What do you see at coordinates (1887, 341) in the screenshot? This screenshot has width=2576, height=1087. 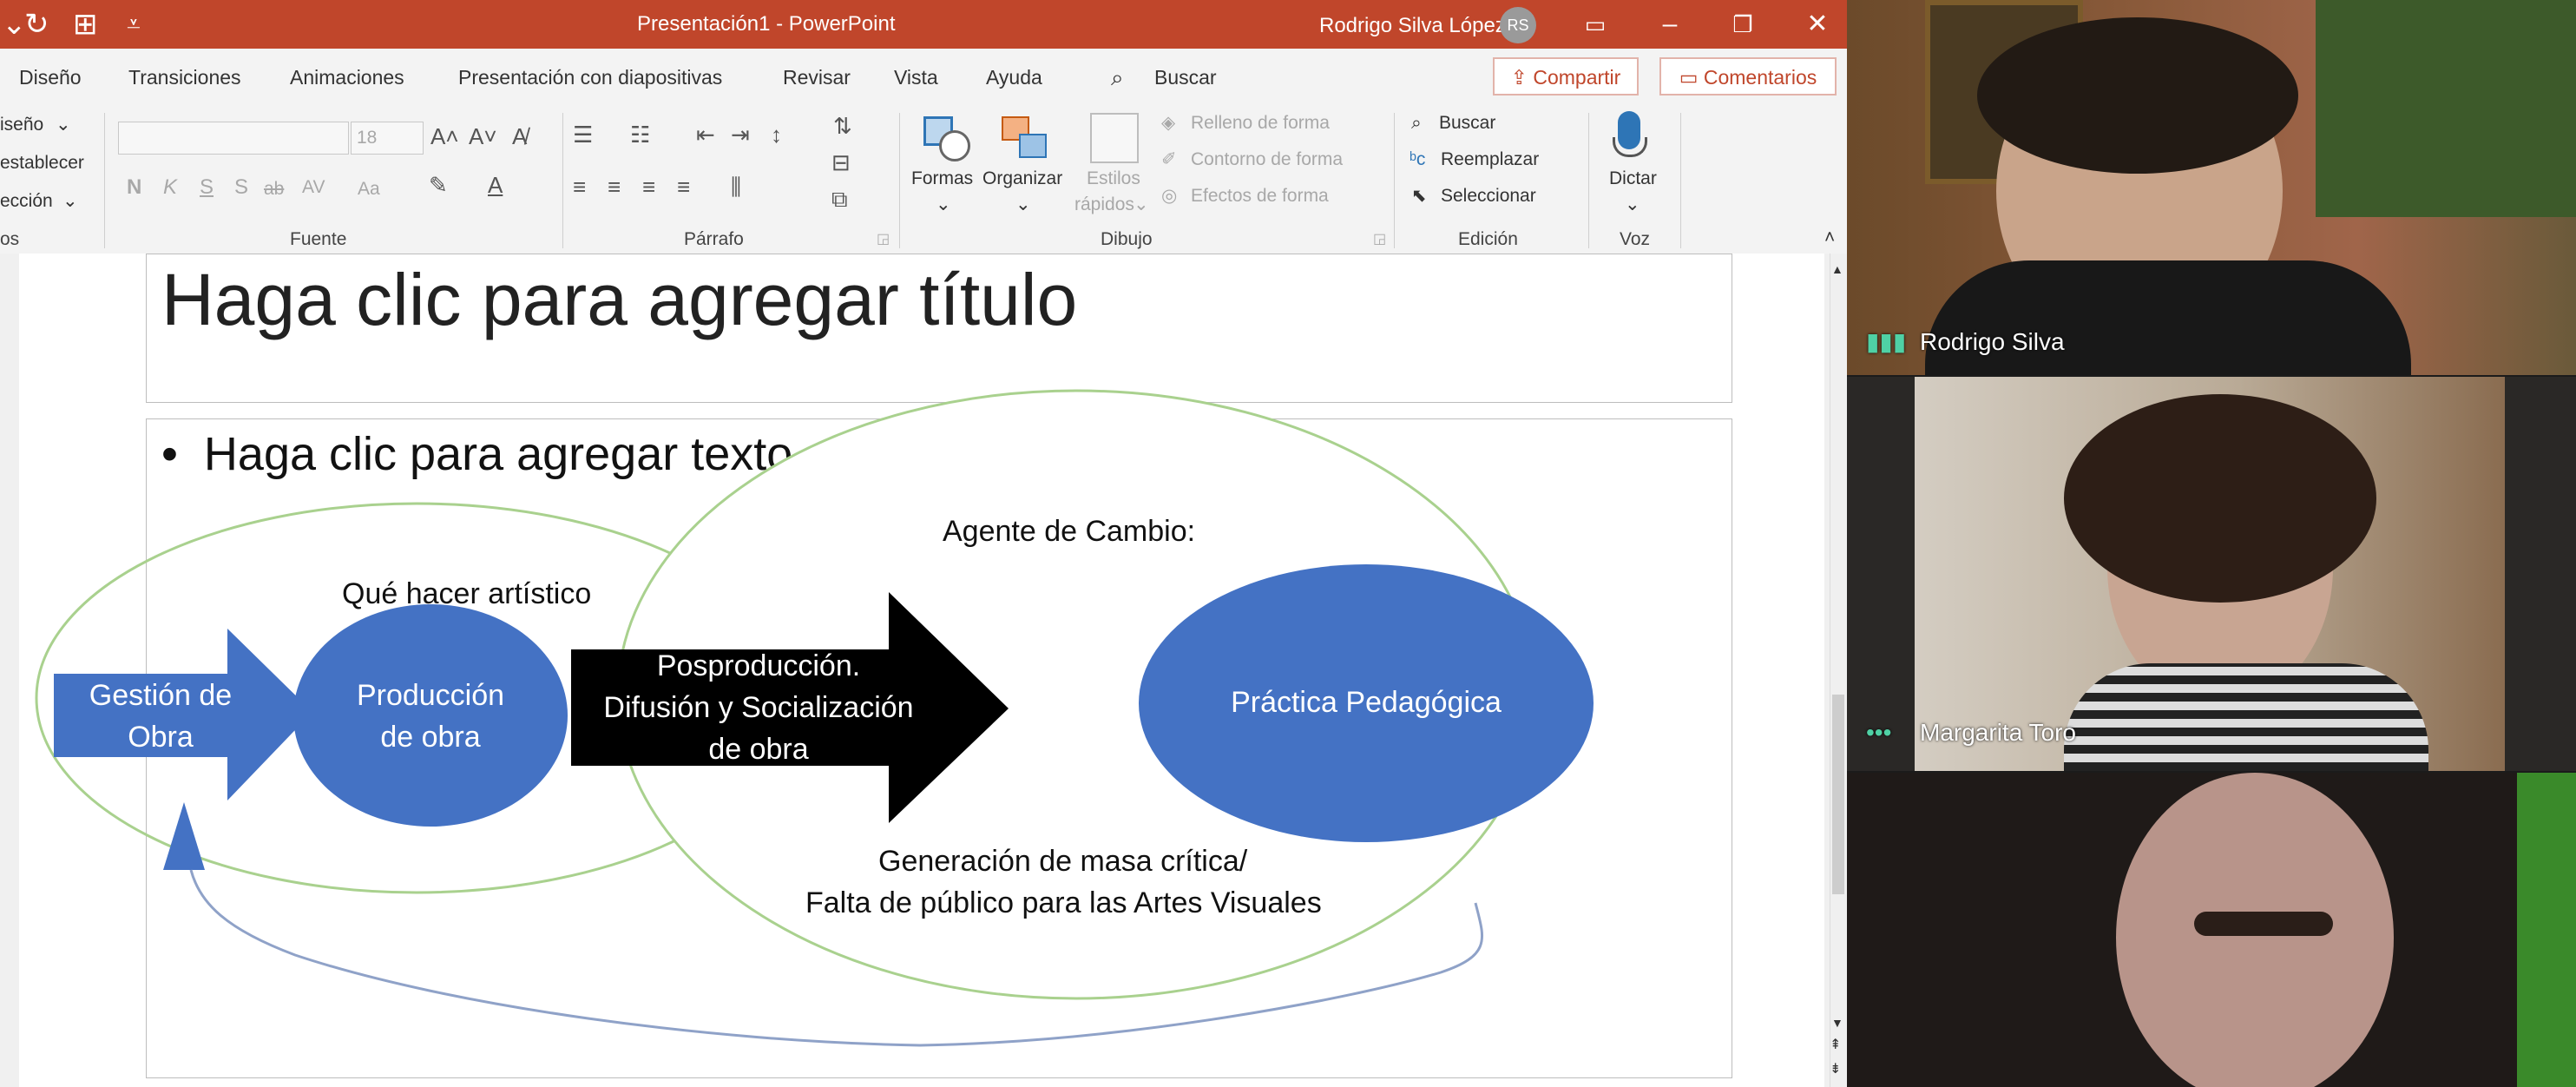 I see `audio-active-icon: ▮▮▮` at bounding box center [1887, 341].